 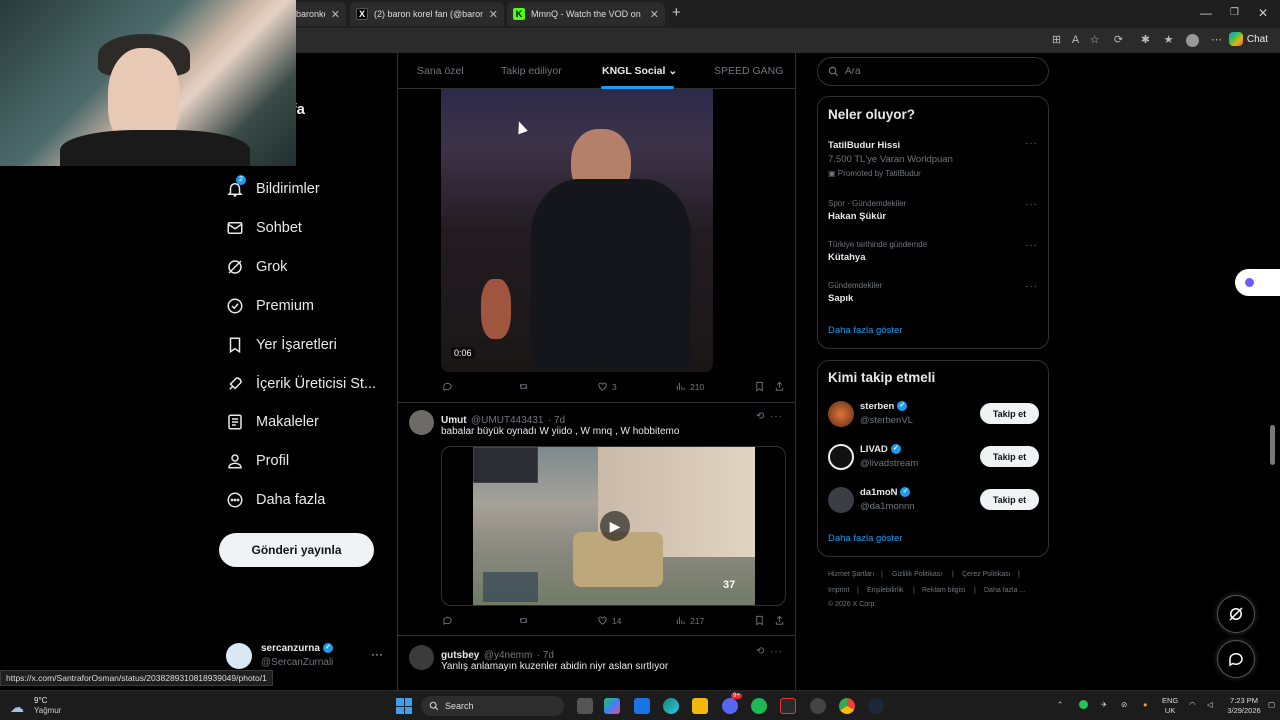 What do you see at coordinates (732, 703) in the screenshot?
I see `discord-icon: 9+` at bounding box center [732, 703].